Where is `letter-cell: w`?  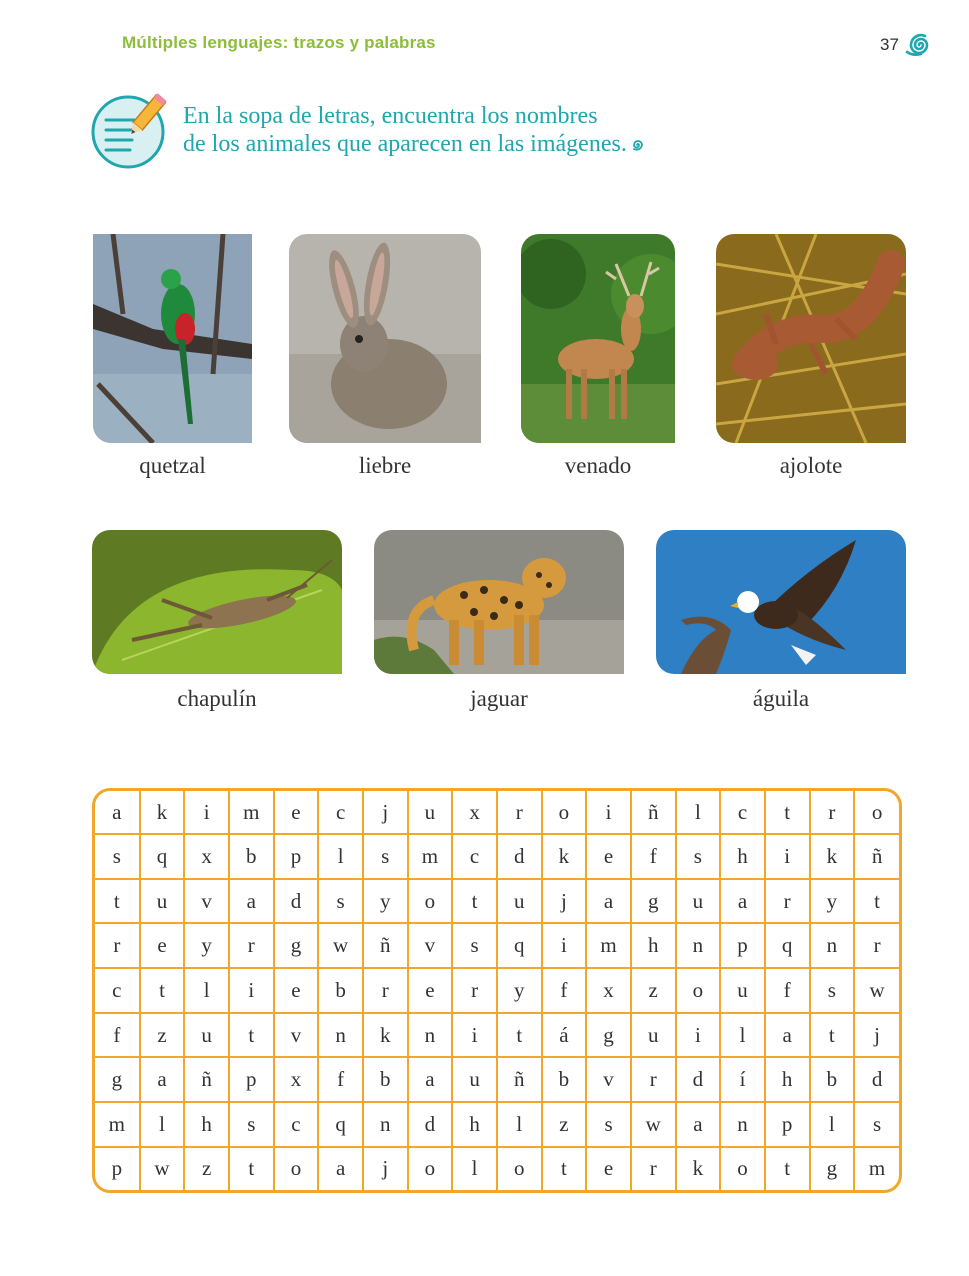 letter-cell: w is located at coordinates (162, 1167).